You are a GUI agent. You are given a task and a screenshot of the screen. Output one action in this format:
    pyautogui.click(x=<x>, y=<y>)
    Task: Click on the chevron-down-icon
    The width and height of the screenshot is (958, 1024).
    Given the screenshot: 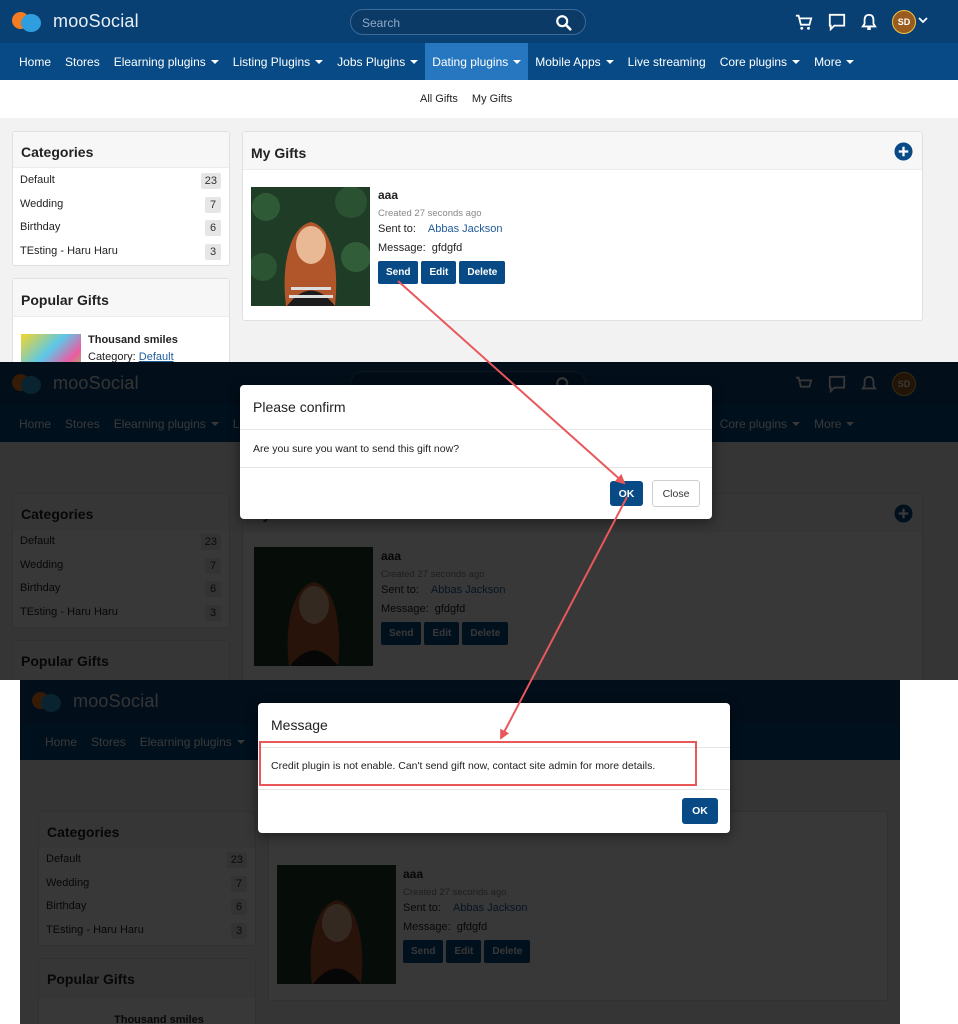 What is the action you would take?
    pyautogui.click(x=923, y=20)
    